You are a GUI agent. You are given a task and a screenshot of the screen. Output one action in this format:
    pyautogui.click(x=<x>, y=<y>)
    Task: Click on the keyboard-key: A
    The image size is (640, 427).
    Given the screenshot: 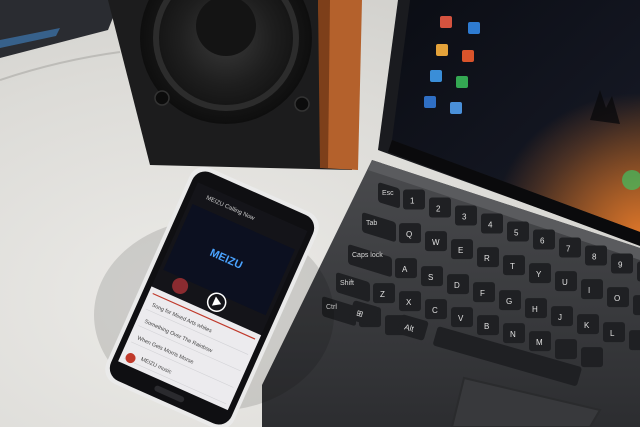 What is the action you would take?
    pyautogui.click(x=406, y=268)
    